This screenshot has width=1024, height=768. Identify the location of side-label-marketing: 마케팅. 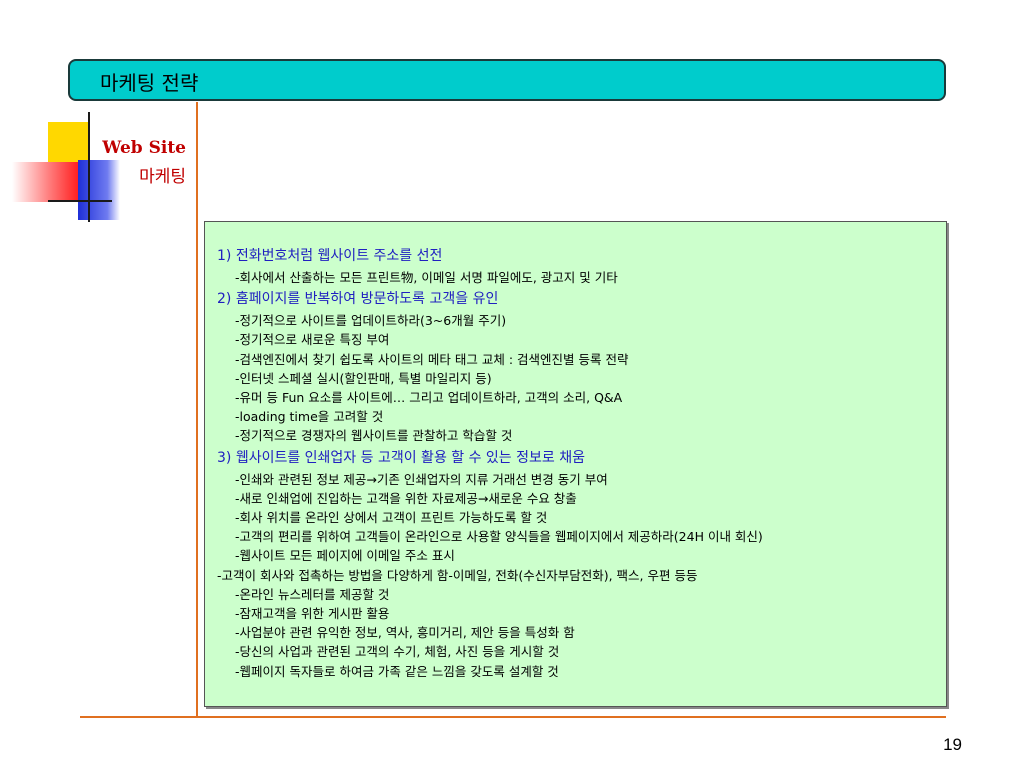
(162, 177).